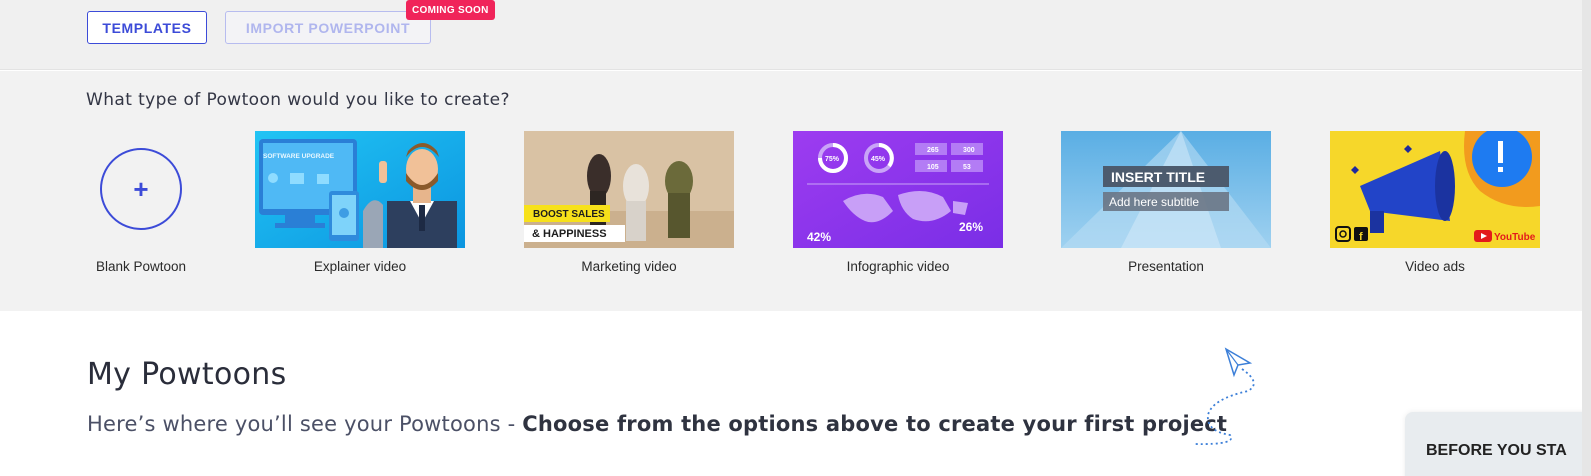 The width and height of the screenshot is (1591, 476). I want to click on pct-2: 45%, so click(878, 159).